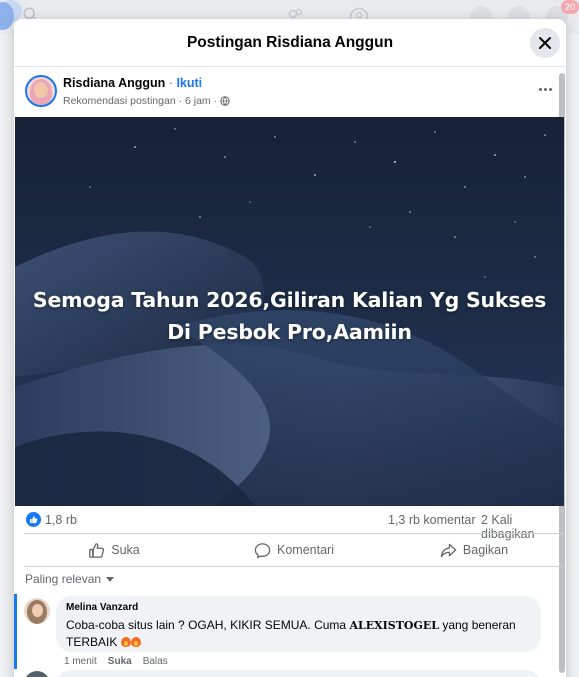  What do you see at coordinates (448, 550) in the screenshot?
I see `share-icon` at bounding box center [448, 550].